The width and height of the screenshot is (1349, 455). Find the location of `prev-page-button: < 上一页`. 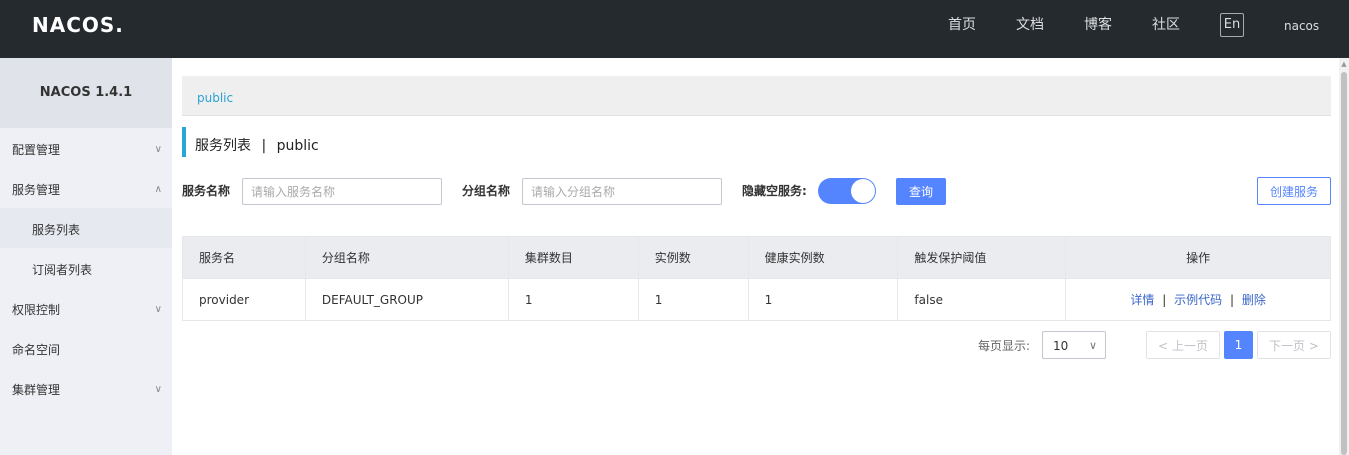

prev-page-button: < 上一页 is located at coordinates (1183, 345).